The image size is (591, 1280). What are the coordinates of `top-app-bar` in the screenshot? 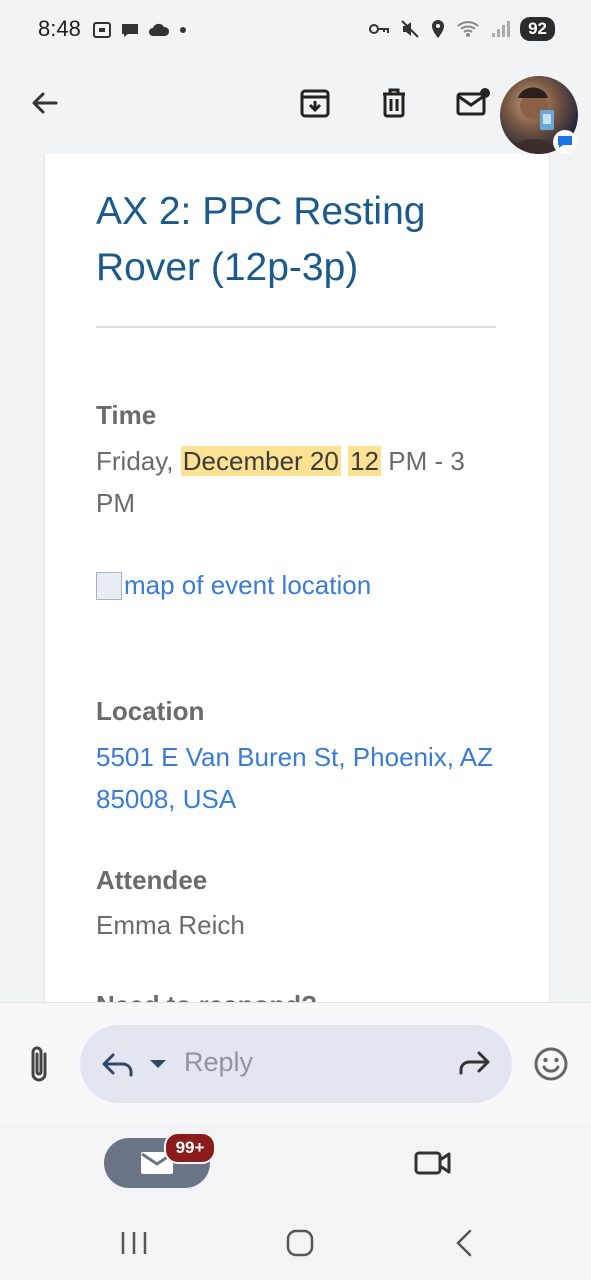 It's located at (295, 107).